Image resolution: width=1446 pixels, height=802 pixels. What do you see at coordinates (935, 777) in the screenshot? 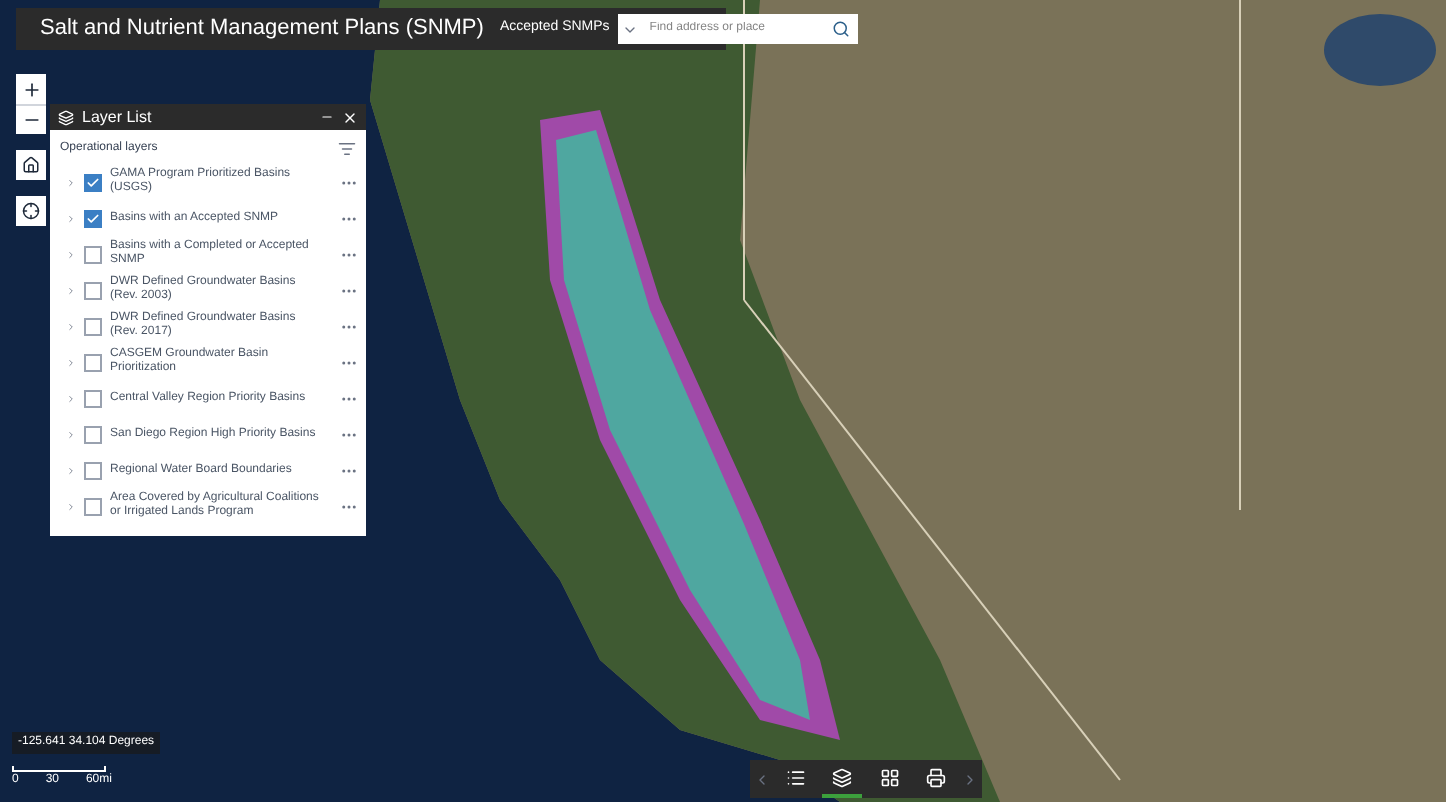
I see `print-icon` at bounding box center [935, 777].